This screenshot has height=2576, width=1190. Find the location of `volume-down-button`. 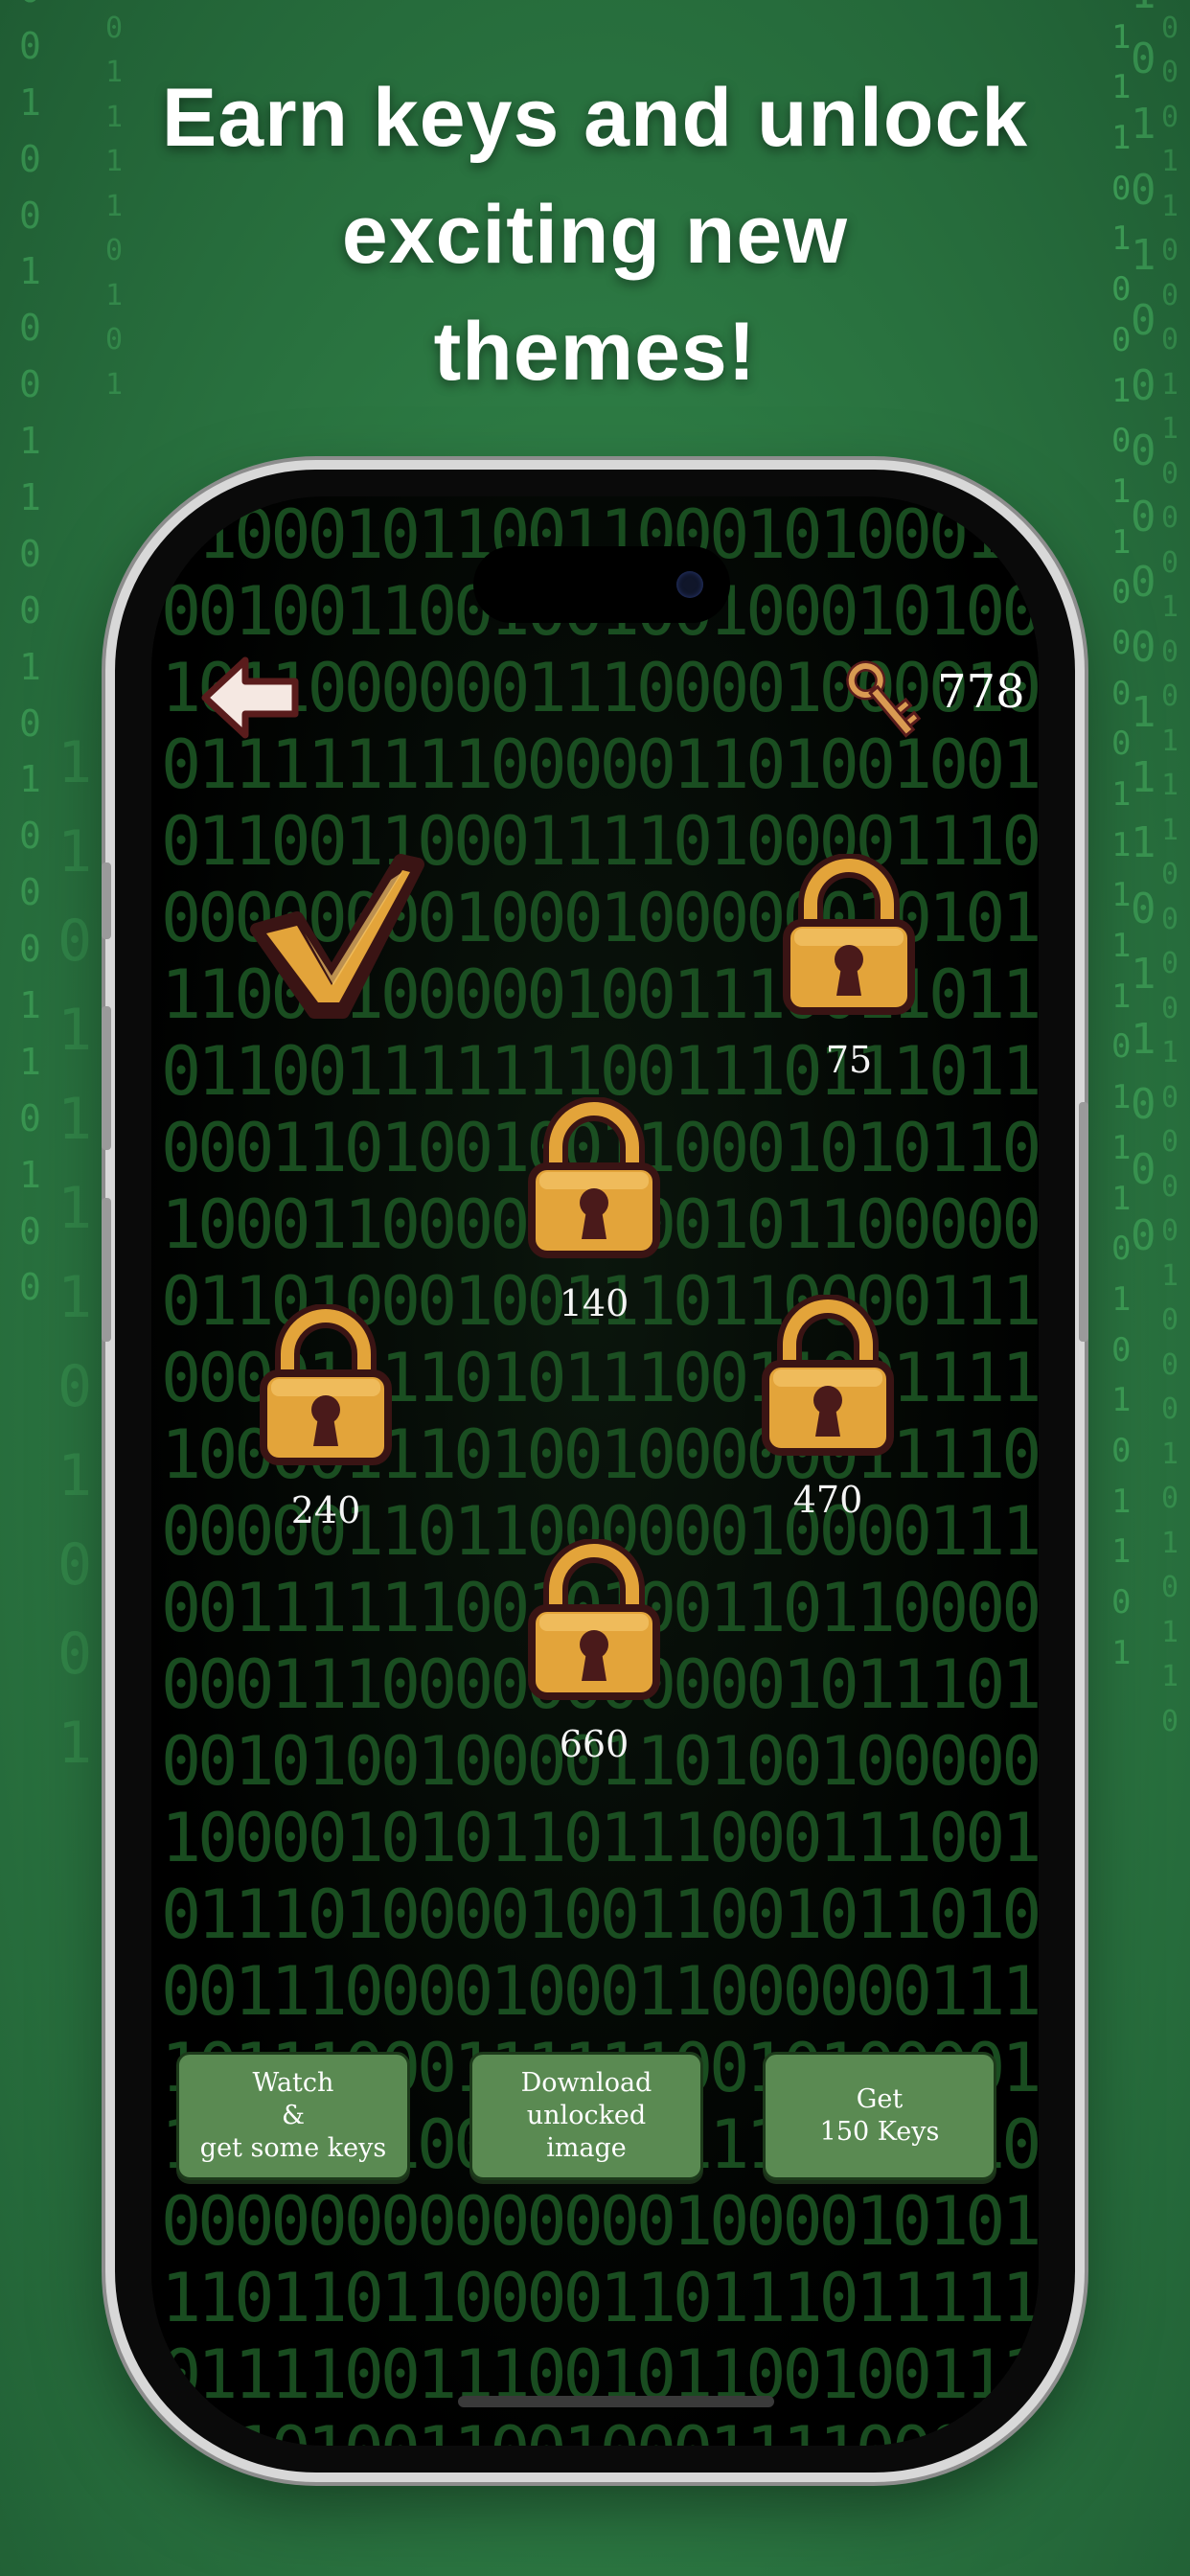

volume-down-button is located at coordinates (107, 1270).